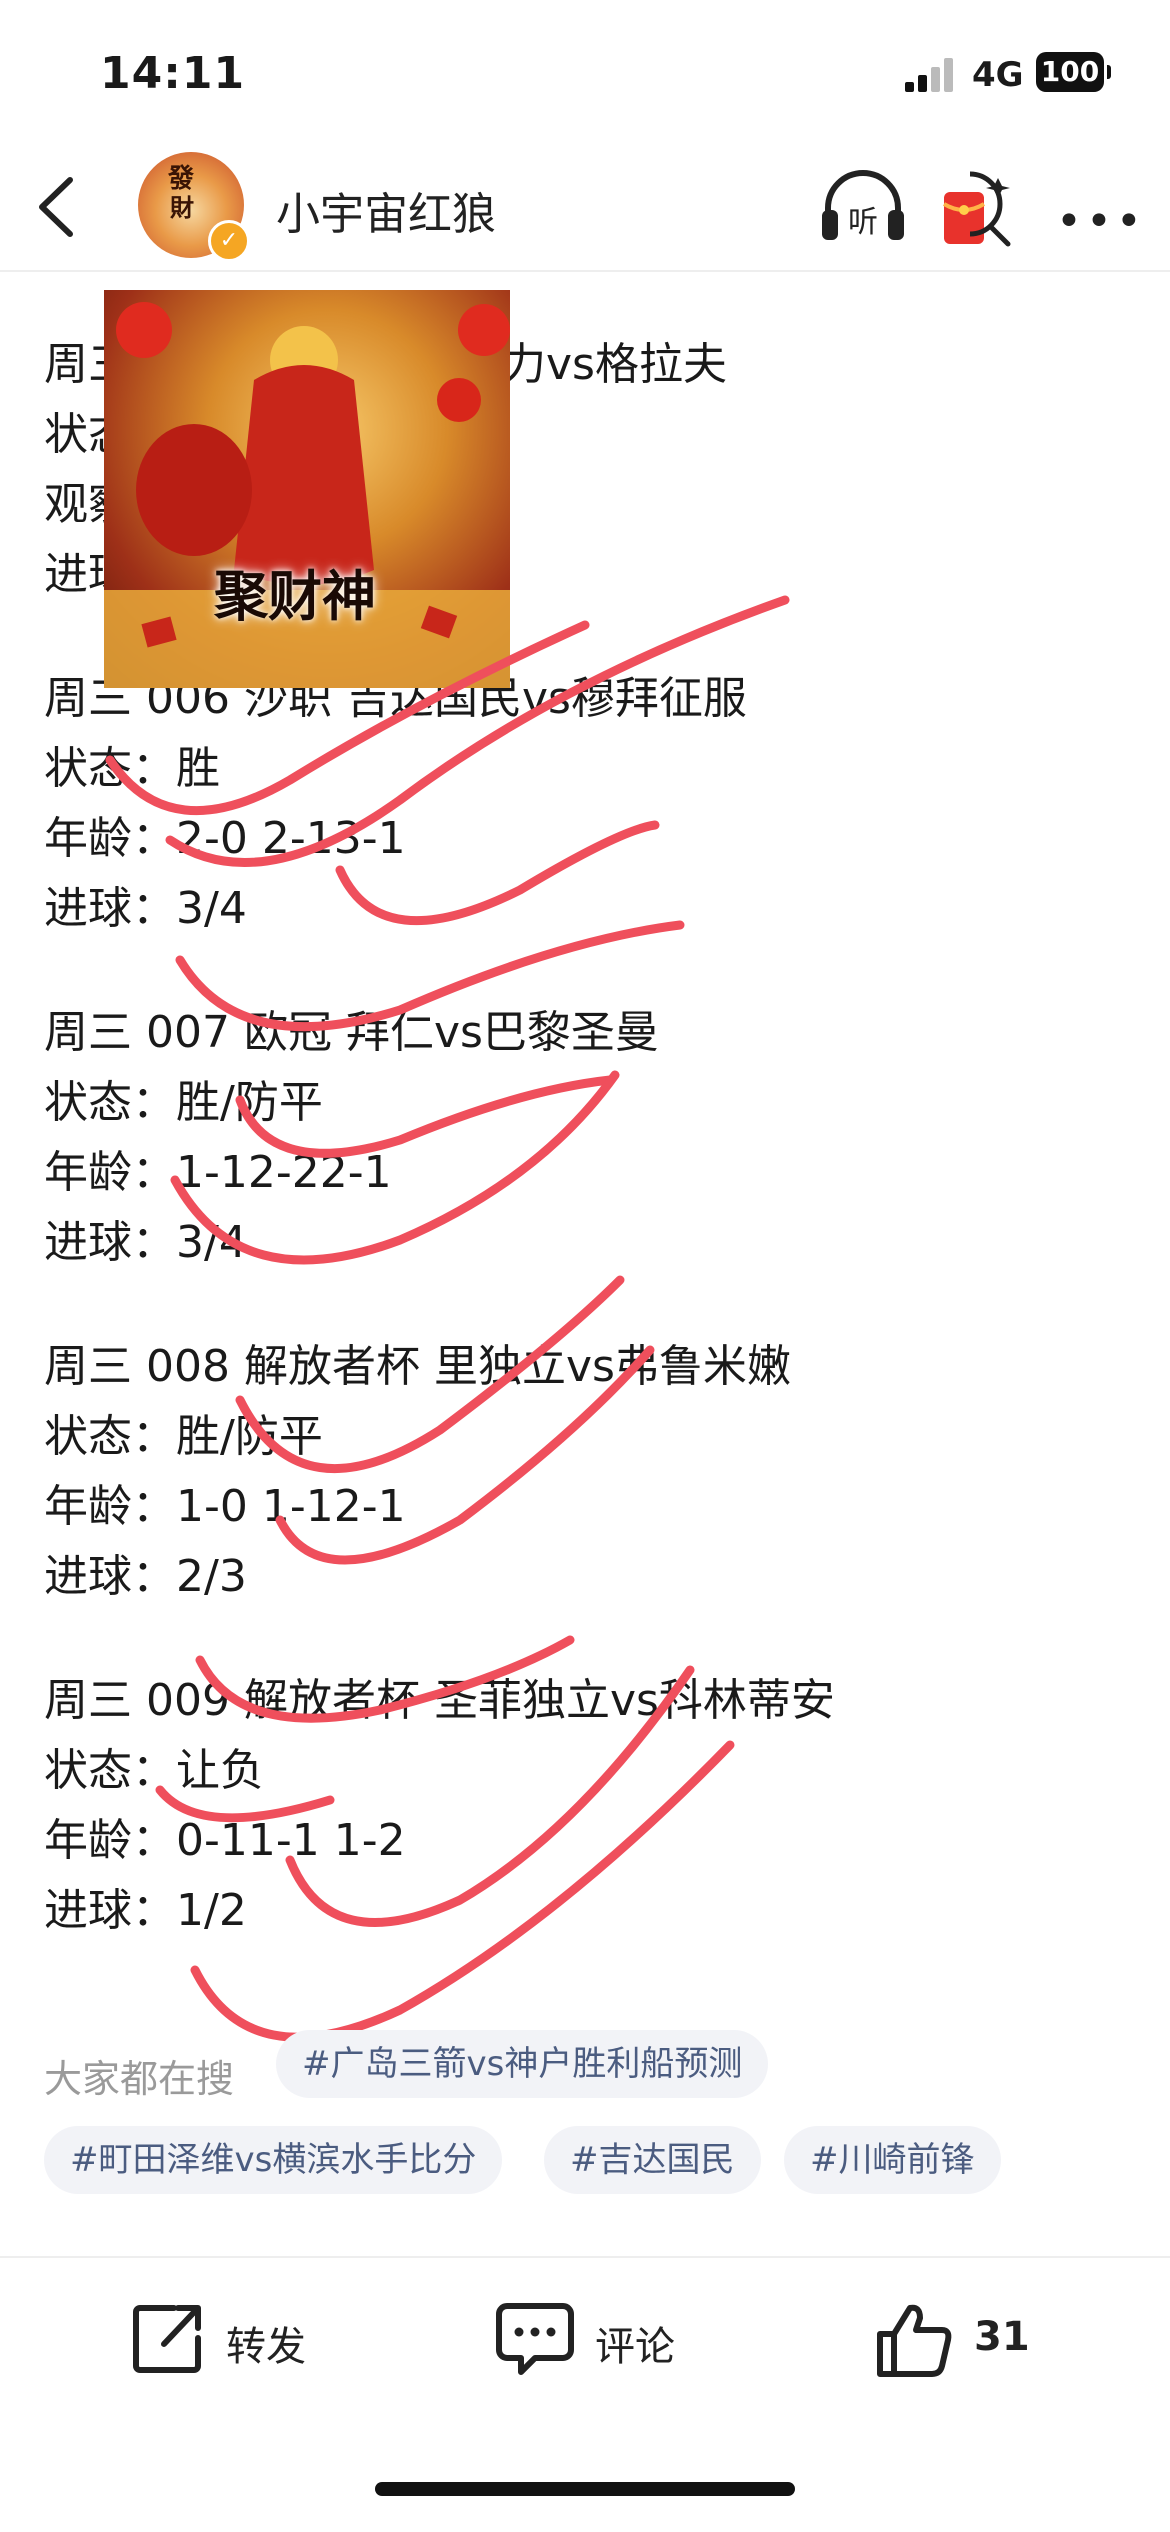  What do you see at coordinates (273, 2160) in the screenshot?
I see `search-tag: #町田泽维vs横滨水手比分` at bounding box center [273, 2160].